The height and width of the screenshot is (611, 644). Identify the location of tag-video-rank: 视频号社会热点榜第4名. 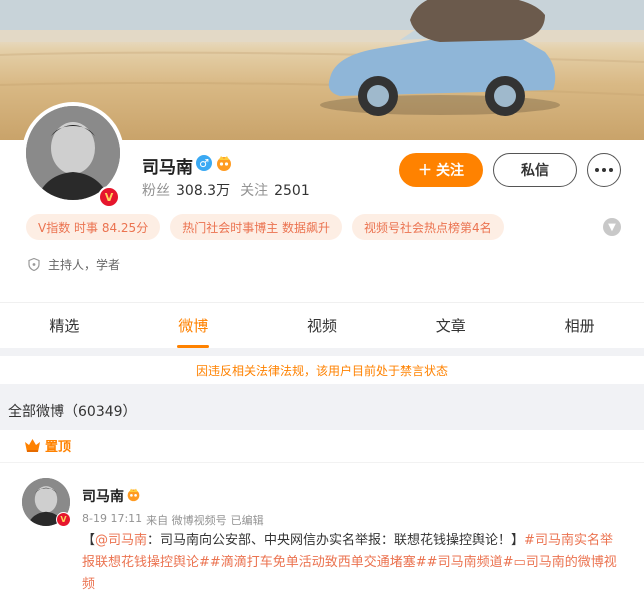
(428, 227).